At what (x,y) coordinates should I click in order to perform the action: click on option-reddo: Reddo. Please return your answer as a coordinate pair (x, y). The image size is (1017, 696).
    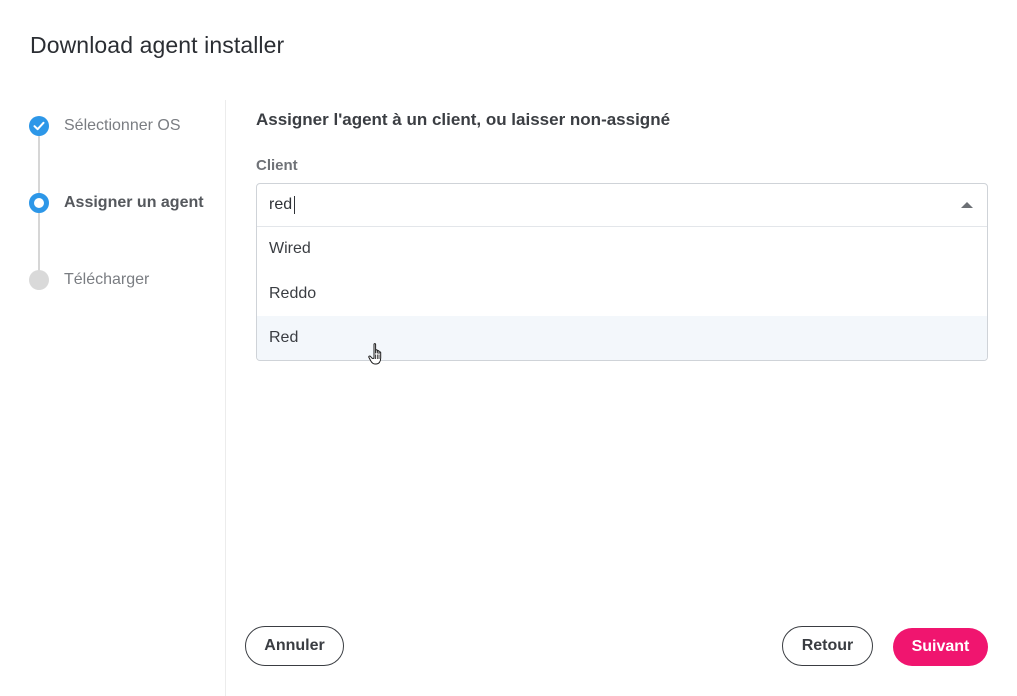
    Looking at the image, I should click on (622, 294).